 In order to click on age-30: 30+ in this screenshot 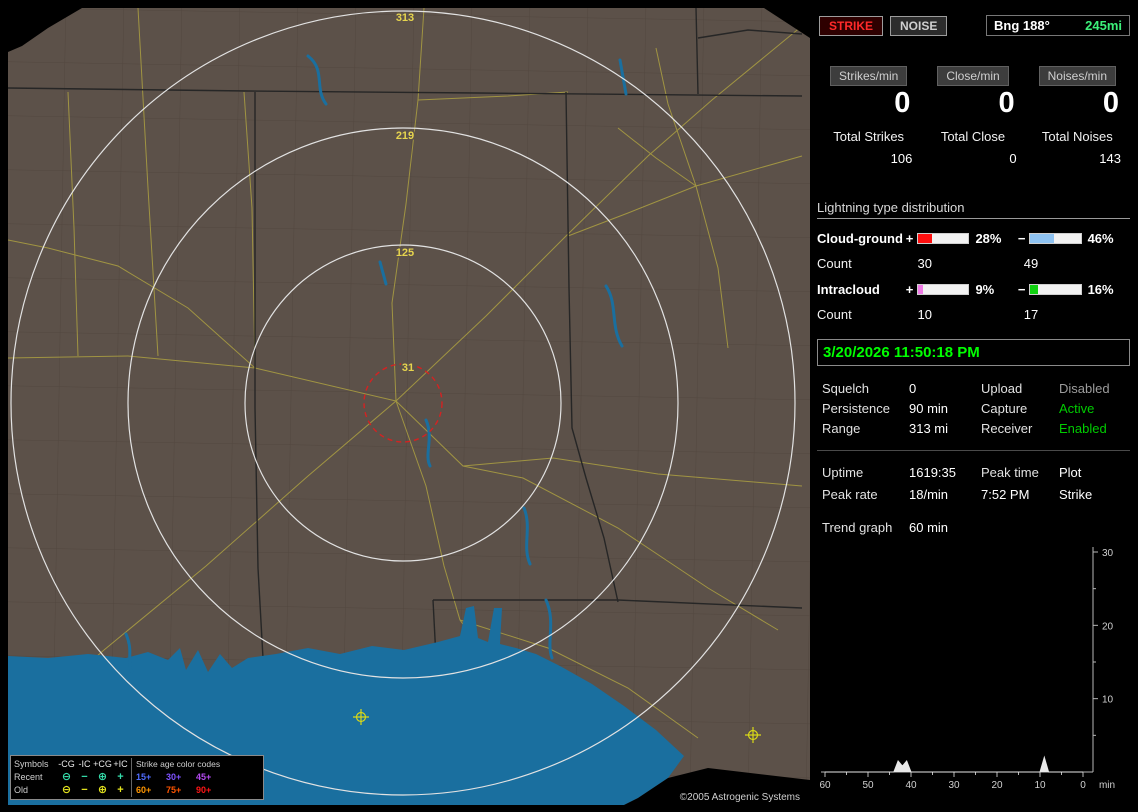, I will do `click(174, 777)`.